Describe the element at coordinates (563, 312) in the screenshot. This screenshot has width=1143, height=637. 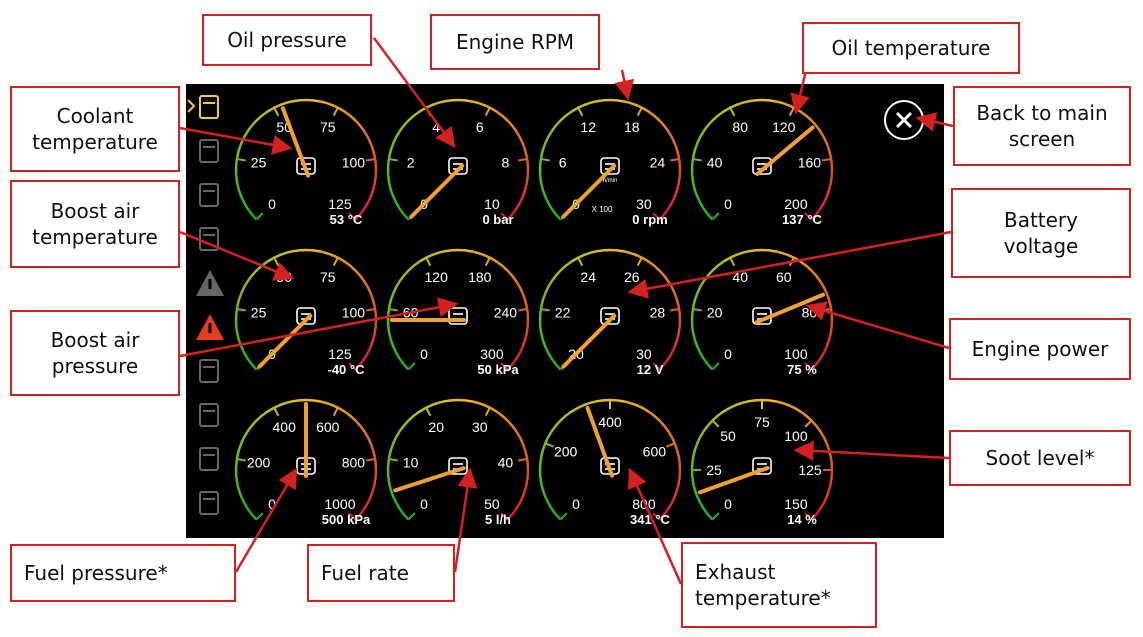
I see `gauge-tick-label: 22` at that location.